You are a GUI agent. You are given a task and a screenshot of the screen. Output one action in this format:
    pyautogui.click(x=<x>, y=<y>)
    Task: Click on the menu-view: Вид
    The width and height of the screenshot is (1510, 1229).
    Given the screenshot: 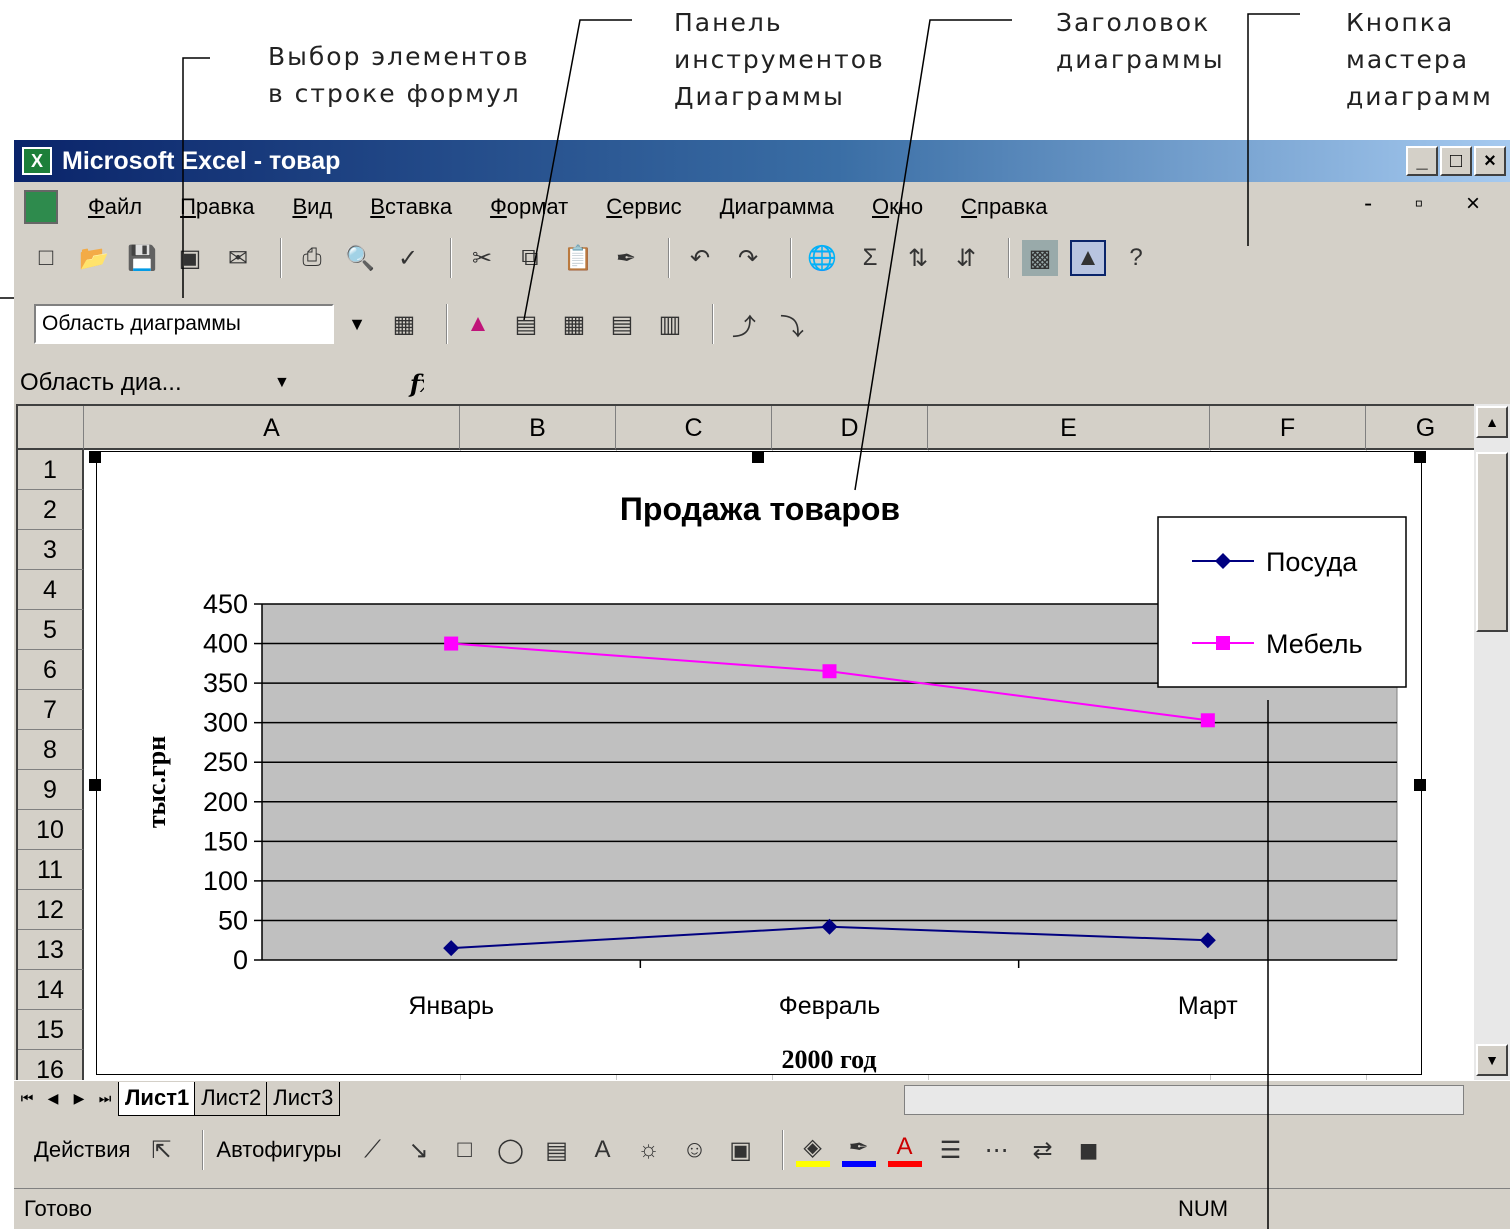 What is the action you would take?
    pyautogui.click(x=312, y=207)
    